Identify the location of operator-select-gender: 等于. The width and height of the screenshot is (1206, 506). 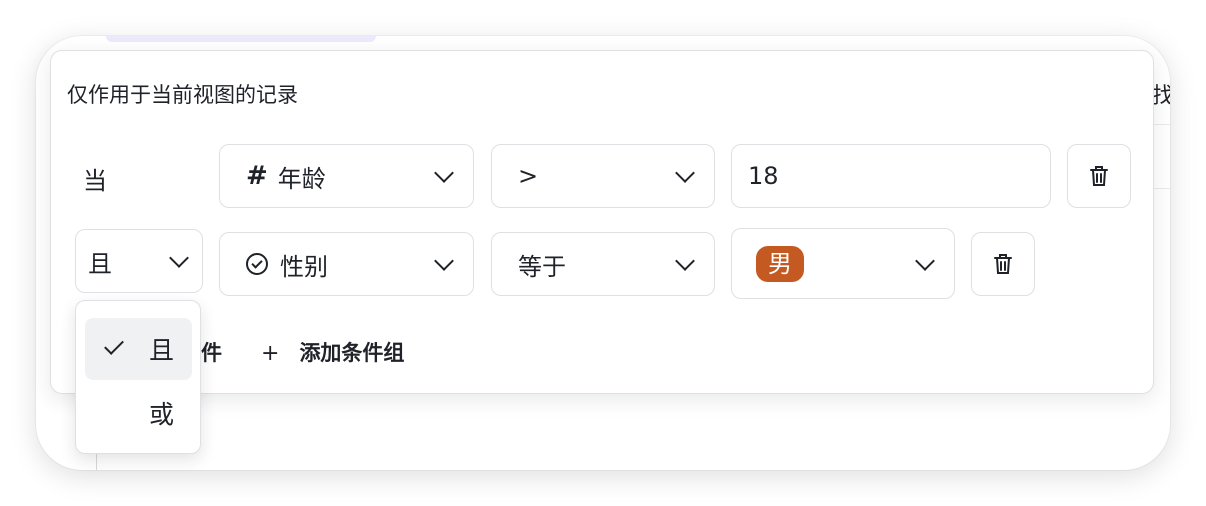
(603, 264).